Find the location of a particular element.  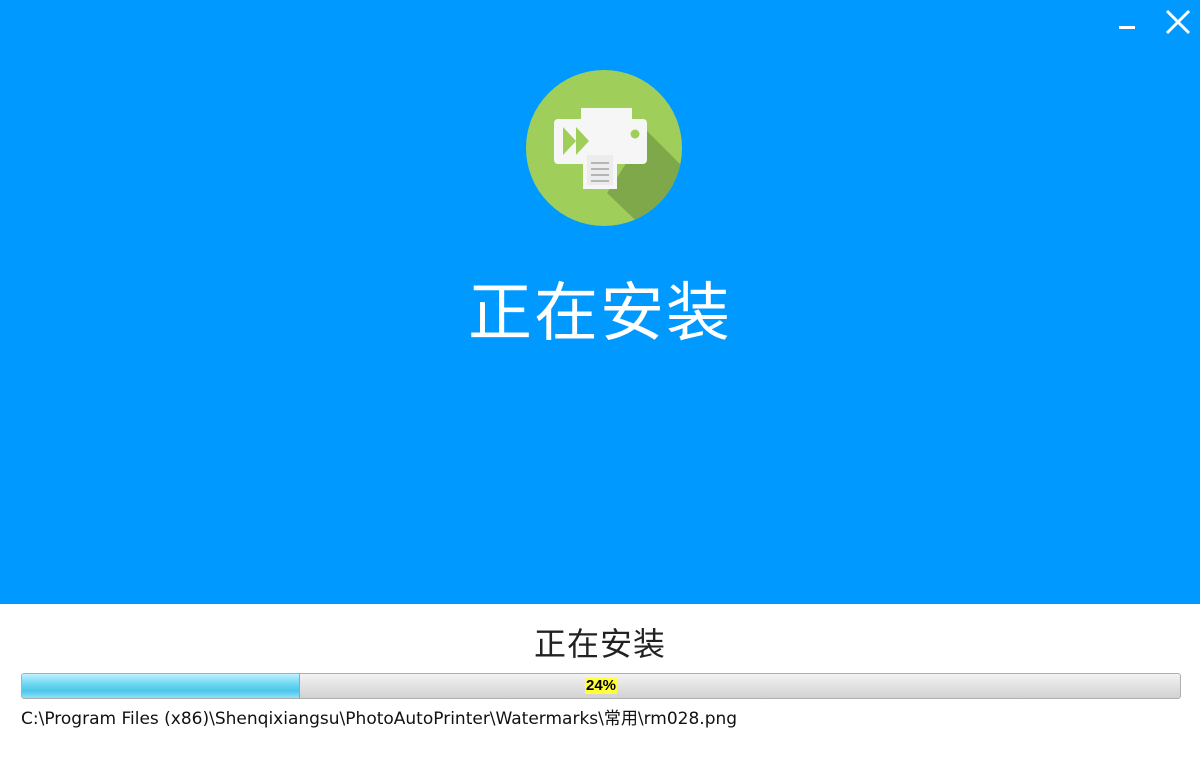

close-icon is located at coordinates (1178, 22).